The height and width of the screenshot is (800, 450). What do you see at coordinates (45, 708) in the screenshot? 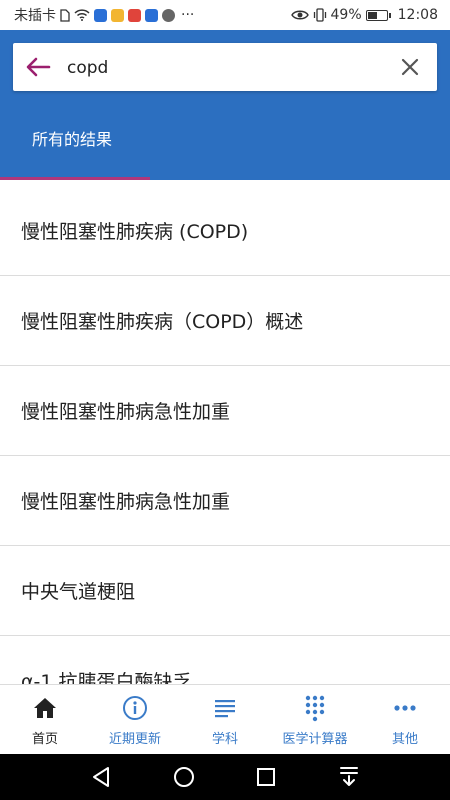
I see `home-icon` at bounding box center [45, 708].